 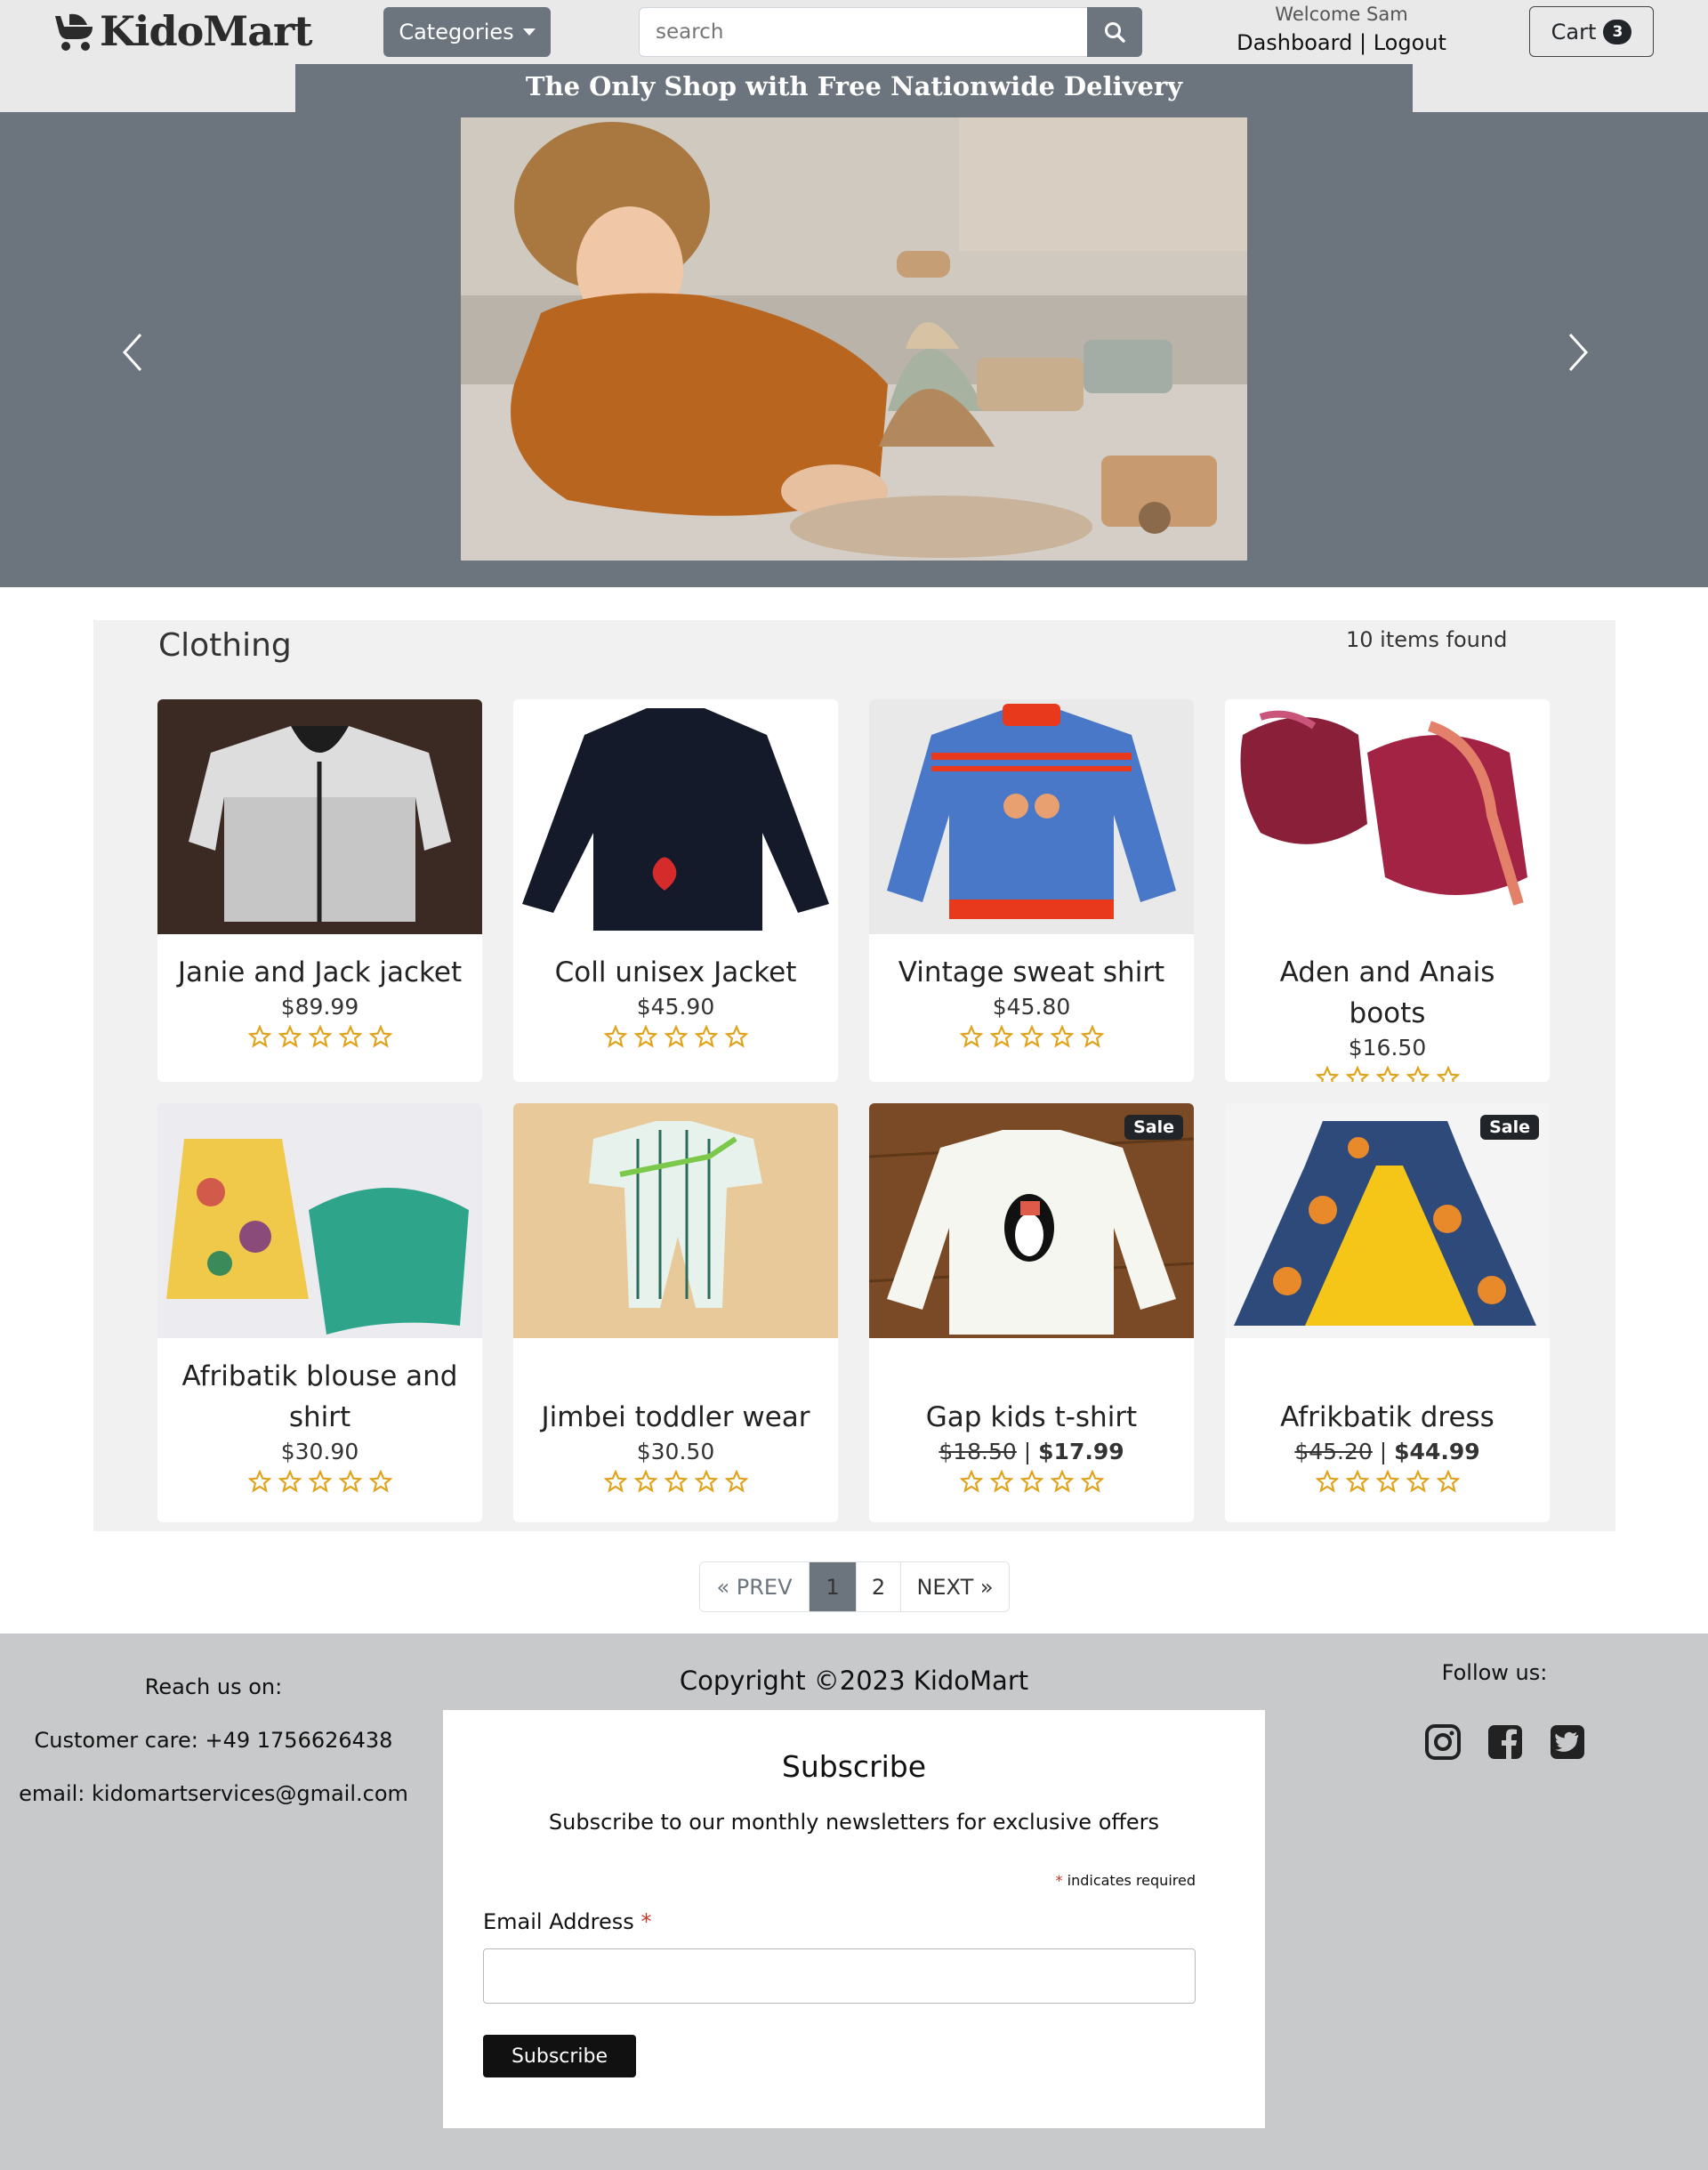 I want to click on search-icon, so click(x=1115, y=32).